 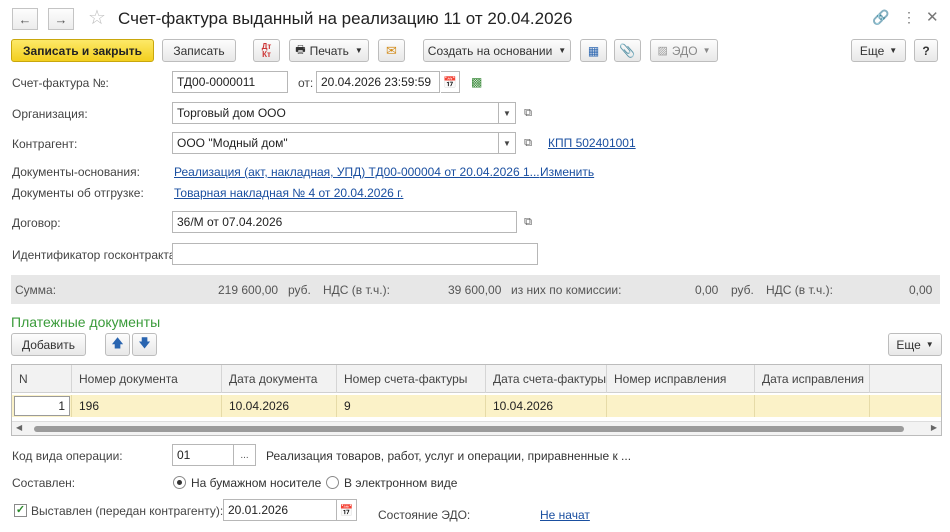 What do you see at coordinates (95, 255) in the screenshot?
I see `gov-contract-id-label: Идентификатор госконтракта:` at bounding box center [95, 255].